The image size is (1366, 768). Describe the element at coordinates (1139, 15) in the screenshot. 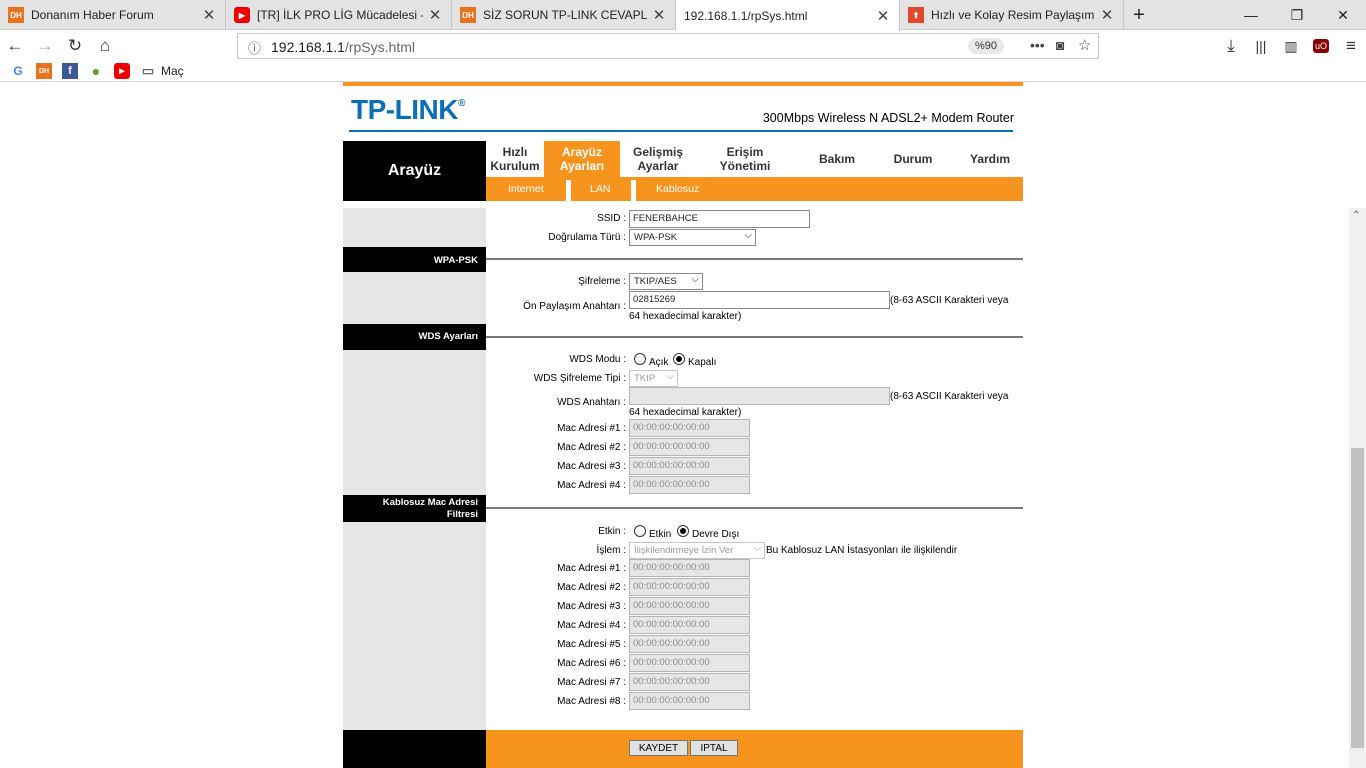

I see `new-tab-button: +` at that location.